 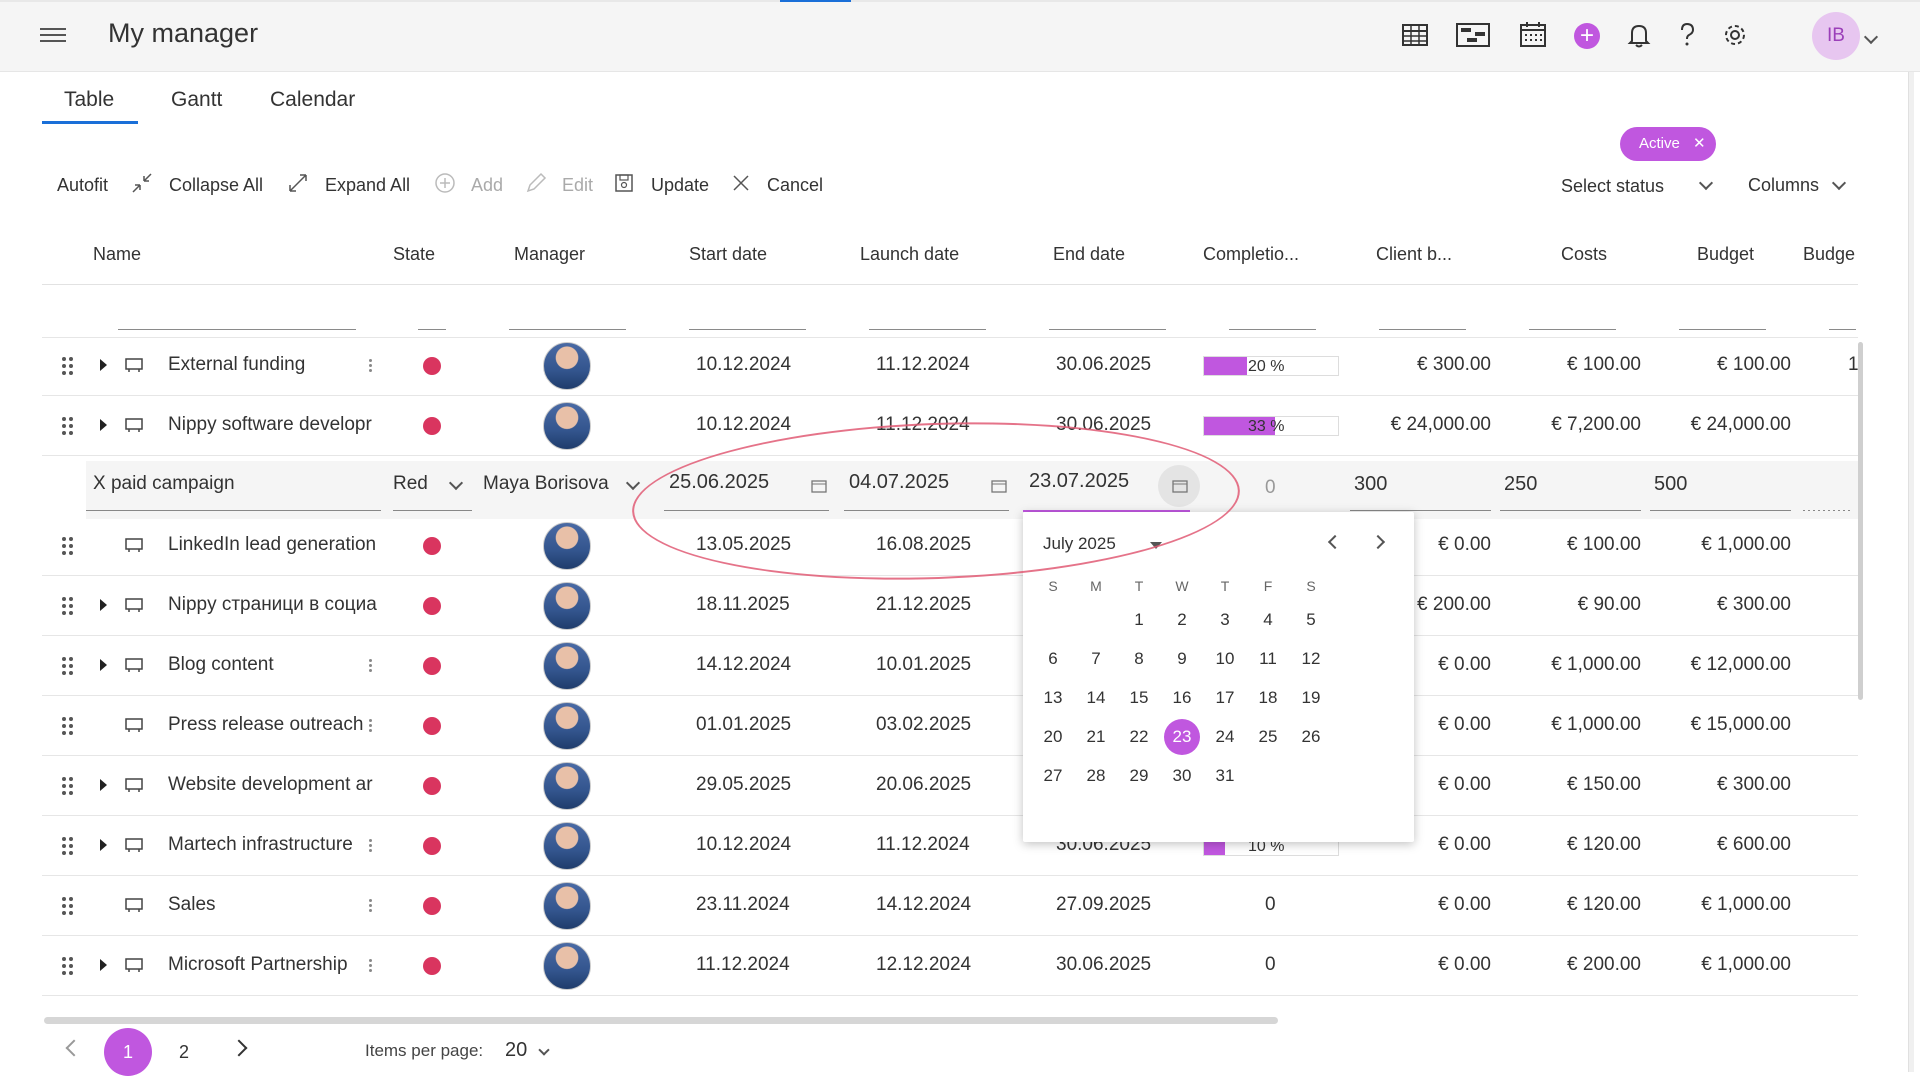 What do you see at coordinates (680, 185) in the screenshot?
I see `update-button: Update` at bounding box center [680, 185].